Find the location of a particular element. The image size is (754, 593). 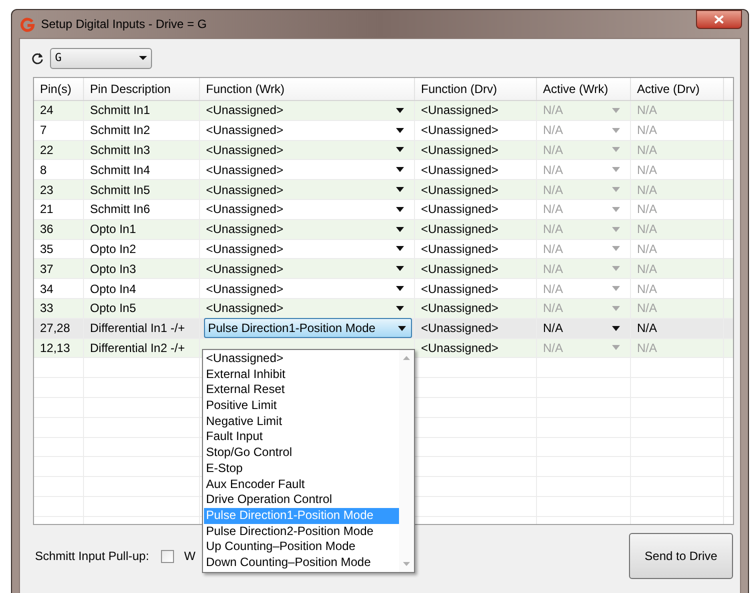

table-cell-text: 34 is located at coordinates (47, 289).